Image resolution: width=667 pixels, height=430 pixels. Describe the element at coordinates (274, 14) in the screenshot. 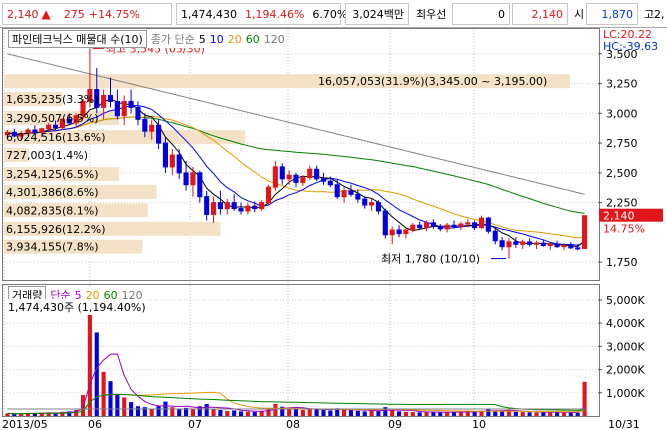

I see `volume-pct: 1,194.46%` at that location.